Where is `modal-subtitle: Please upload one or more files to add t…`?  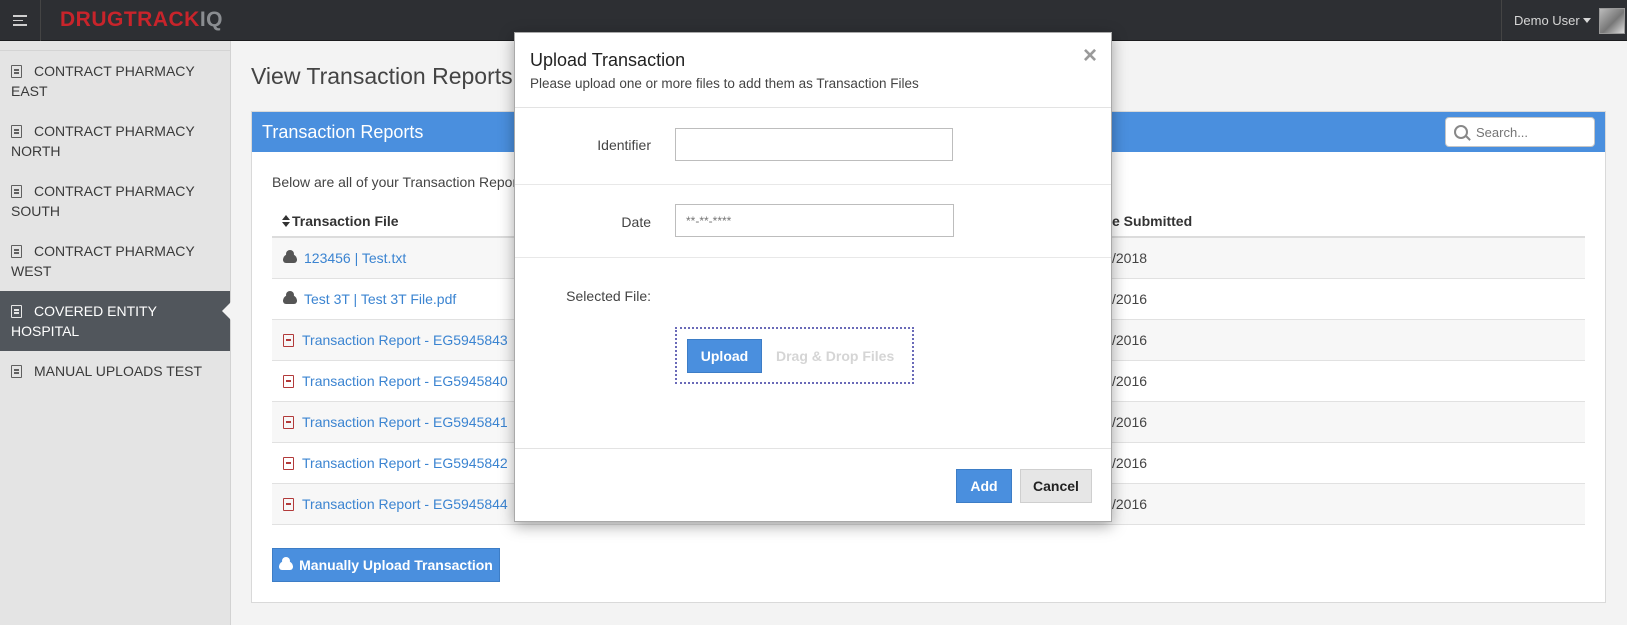
modal-subtitle: Please upload one or more files to add t… is located at coordinates (724, 83).